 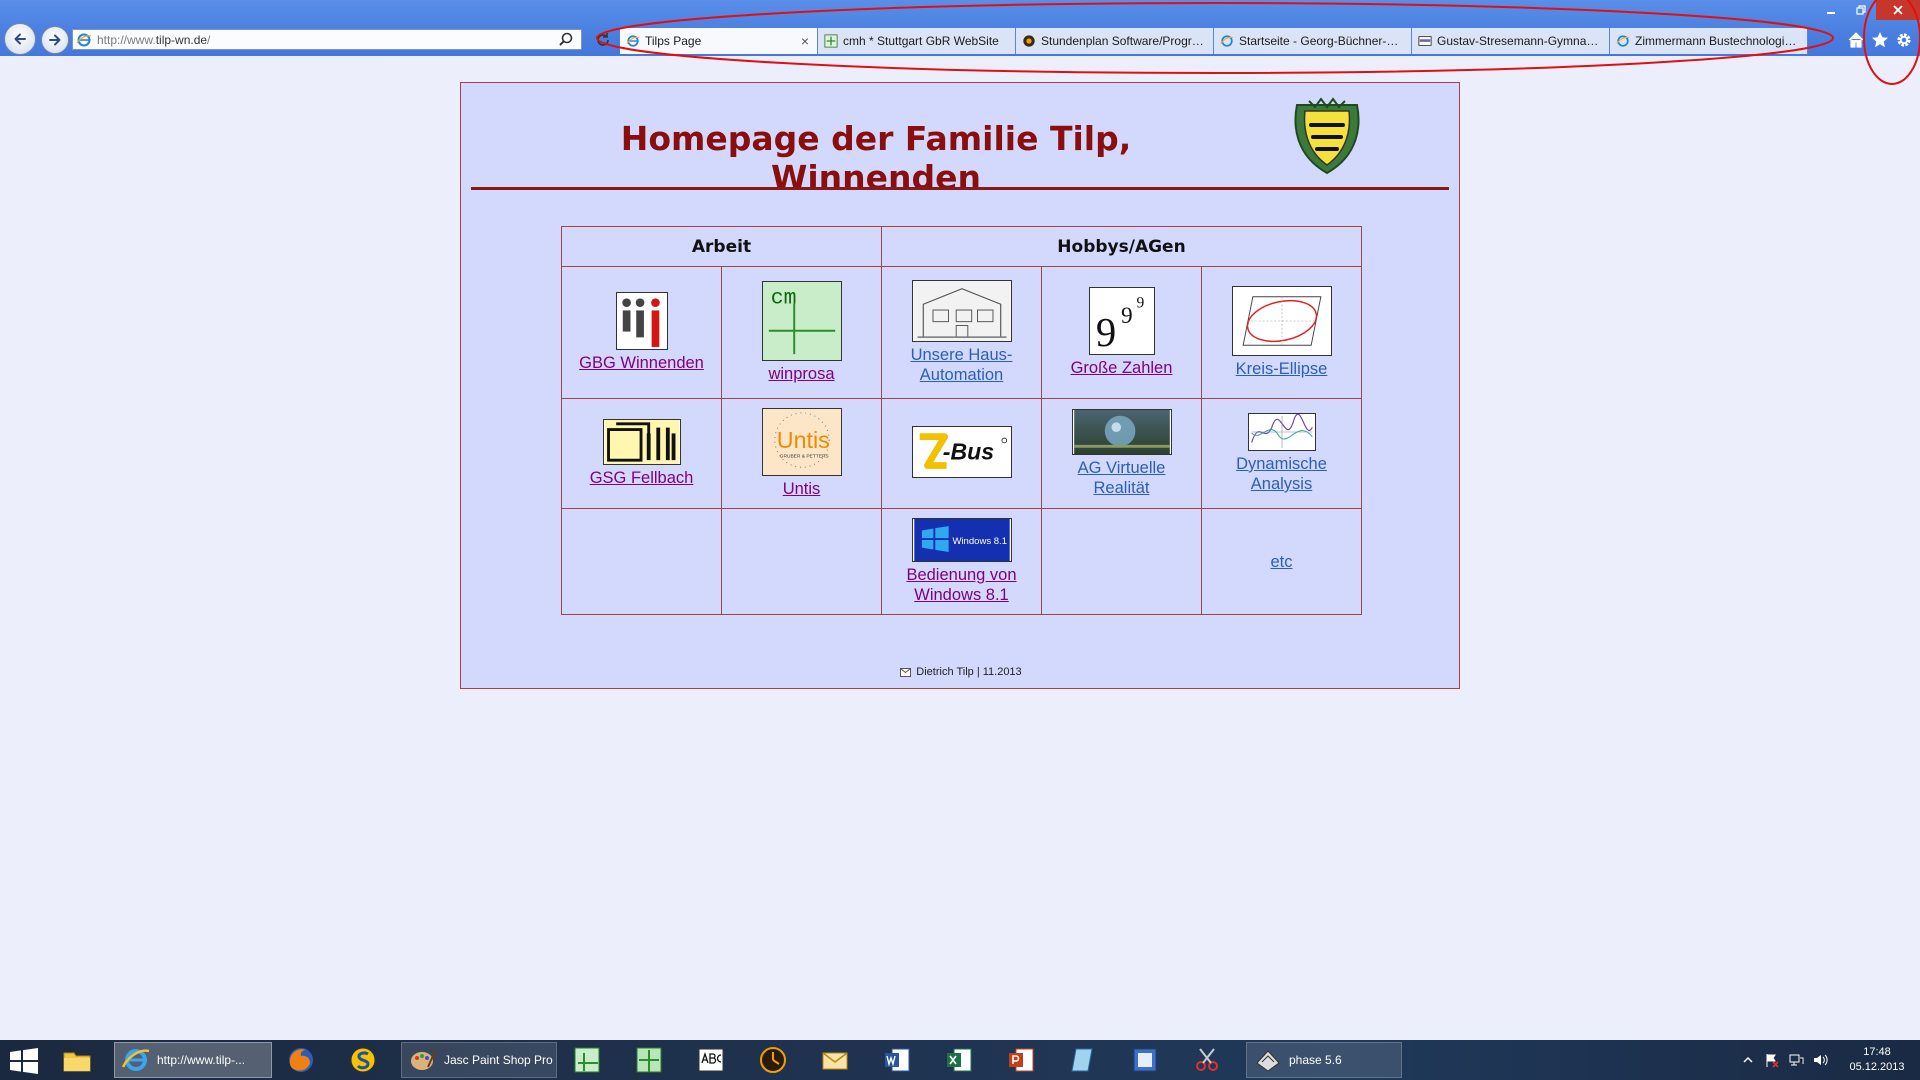 What do you see at coordinates (1904, 40) in the screenshot?
I see `gear-icon` at bounding box center [1904, 40].